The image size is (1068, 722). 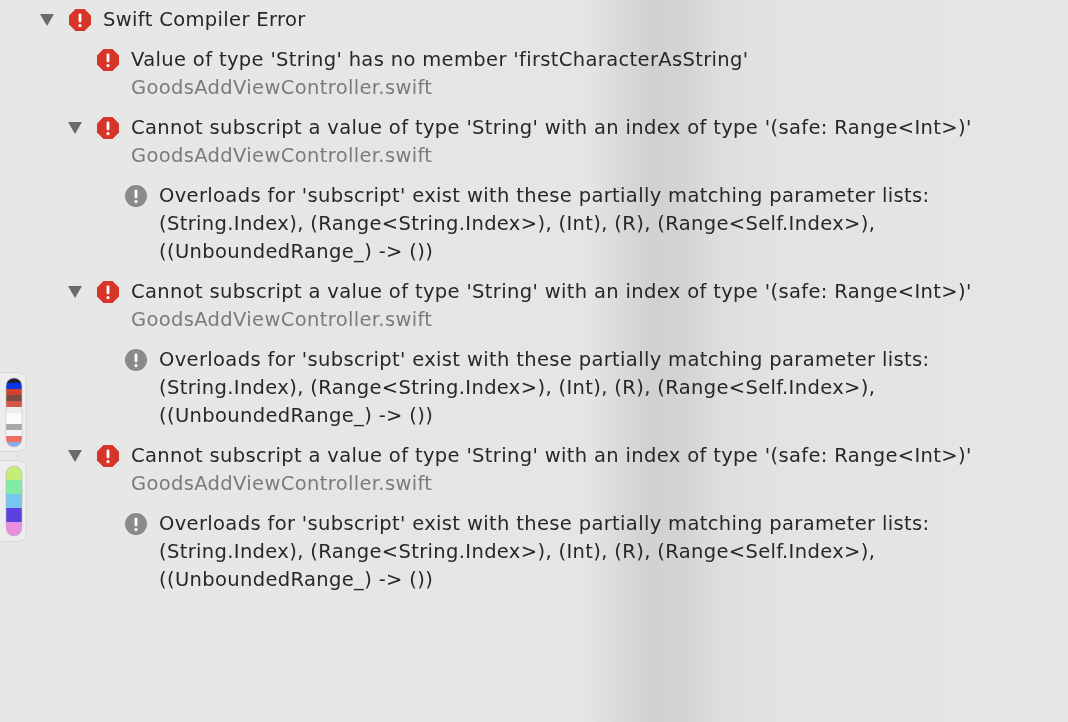 What do you see at coordinates (204, 20) in the screenshot?
I see `issue-group-title: Swift Compiler Error` at bounding box center [204, 20].